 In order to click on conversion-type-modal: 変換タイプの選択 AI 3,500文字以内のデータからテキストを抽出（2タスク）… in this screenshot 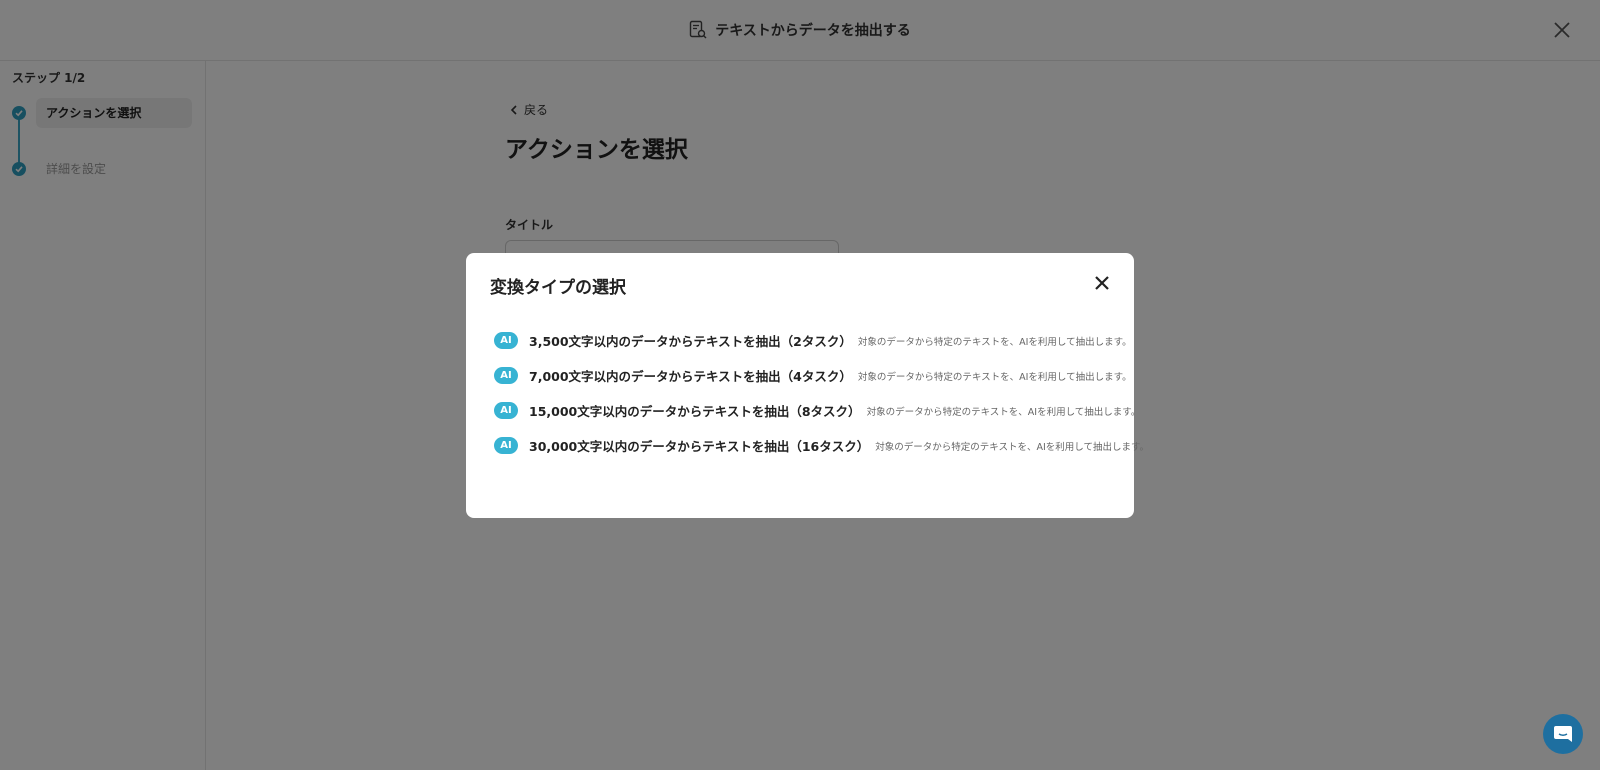, I will do `click(807, 385)`.